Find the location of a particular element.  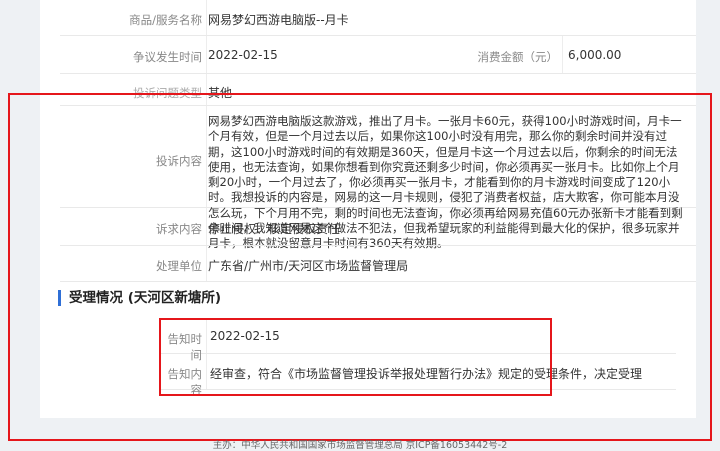

notify-content-label: 告知内容 is located at coordinates (185, 382).